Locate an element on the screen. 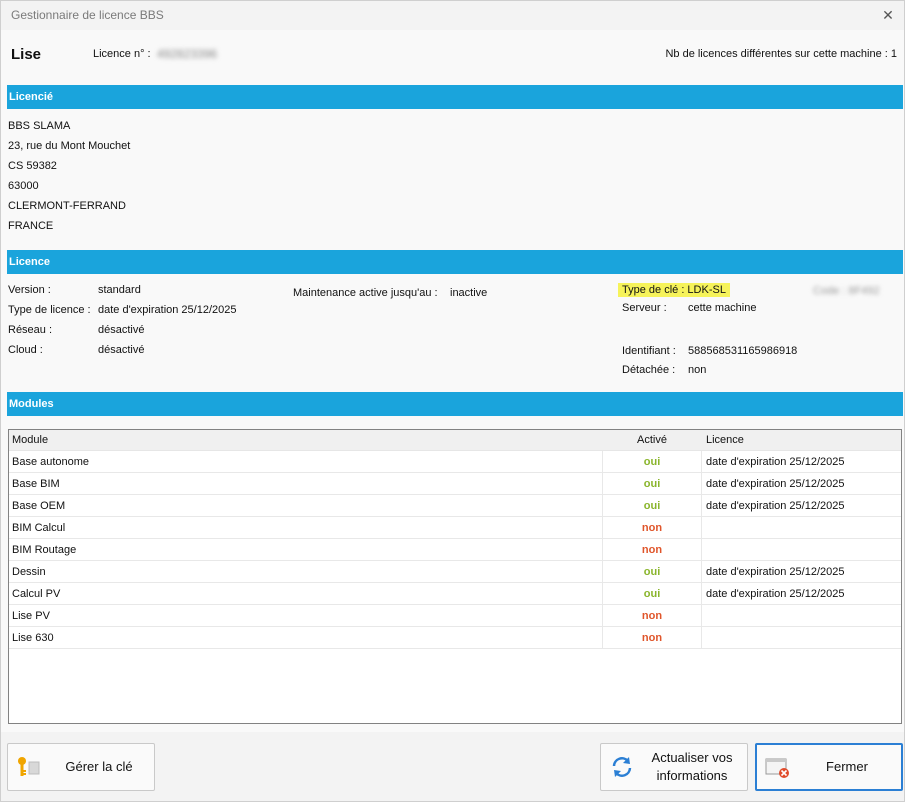 The height and width of the screenshot is (802, 905). update-info-label: Actualiser vos informations is located at coordinates (692, 767).